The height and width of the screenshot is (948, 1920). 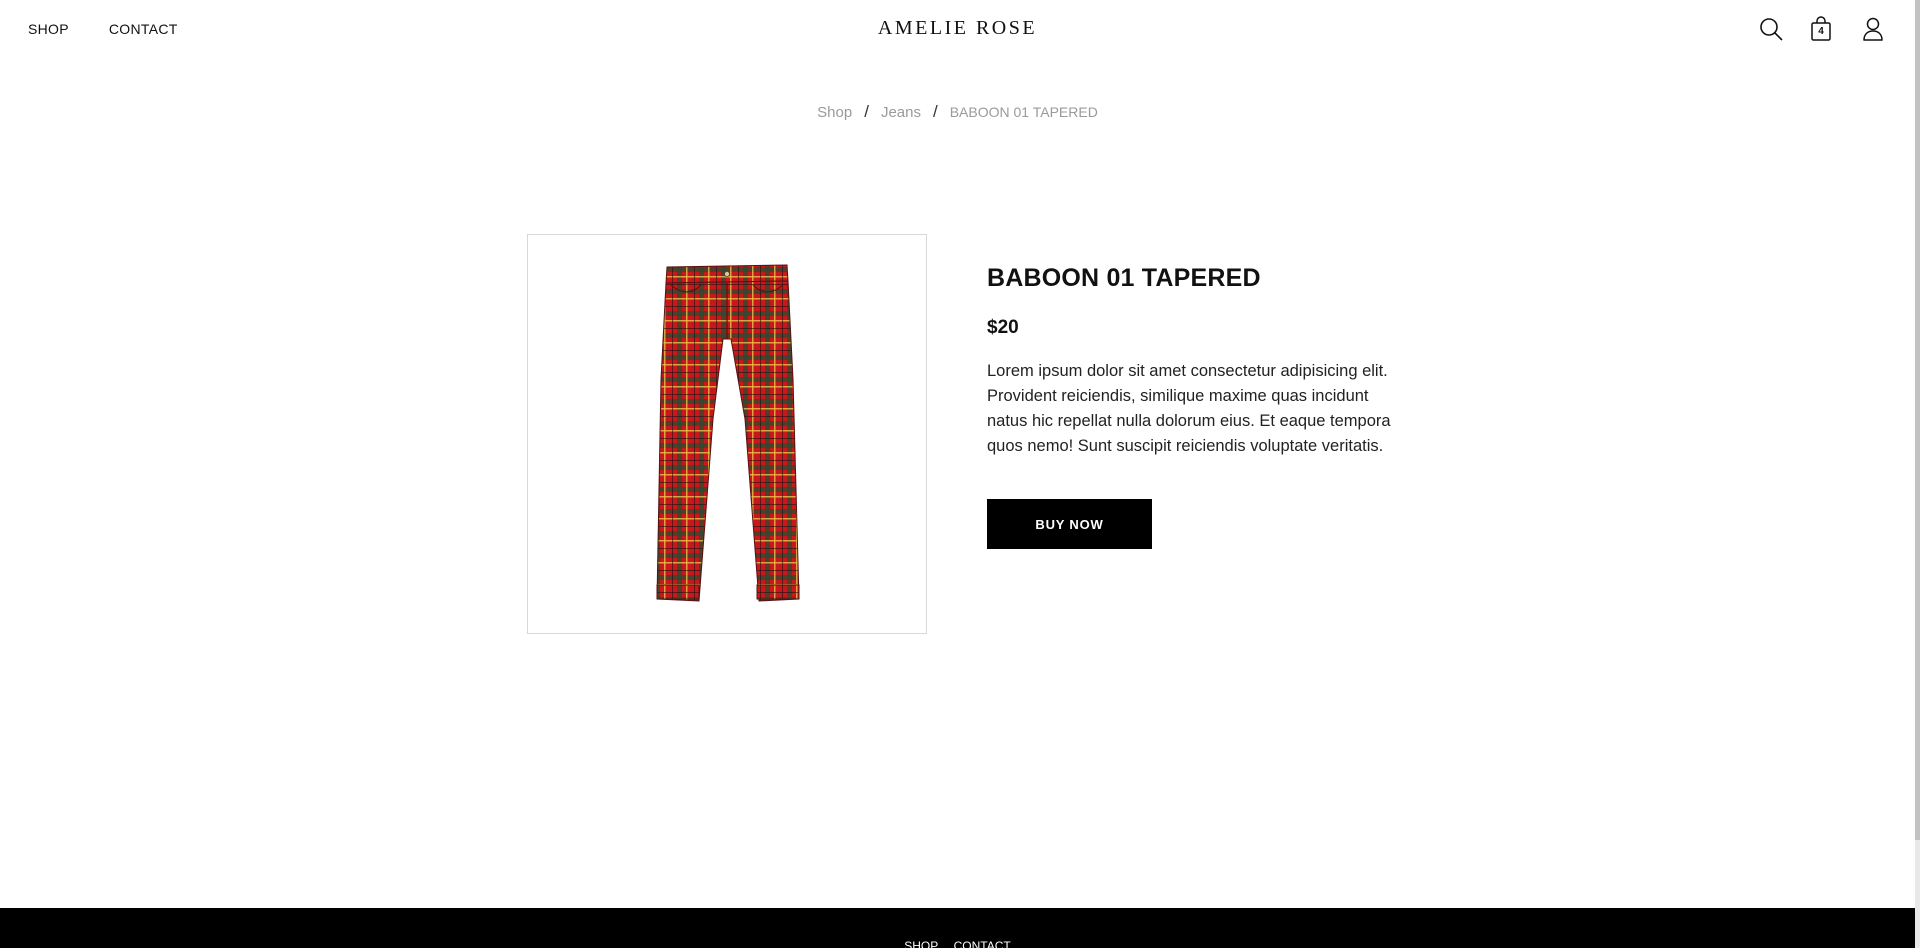 I want to click on site-header: SHOP CONTACT AMELIE ROSE 4, so click(x=957, y=29).